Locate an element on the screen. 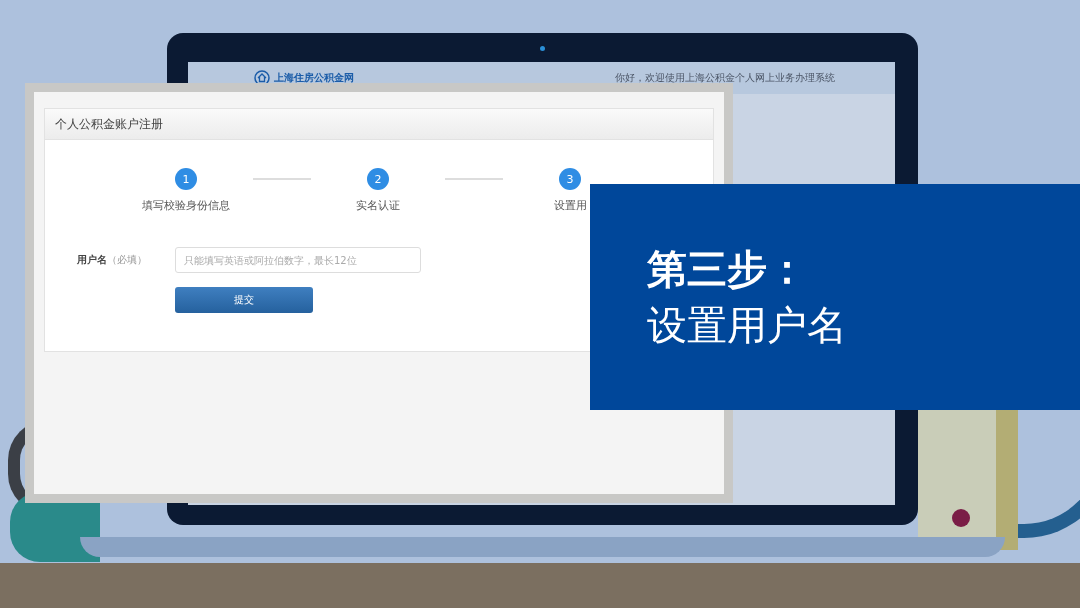 The image size is (1080, 608). step-label: 实名认证 is located at coordinates (378, 205).